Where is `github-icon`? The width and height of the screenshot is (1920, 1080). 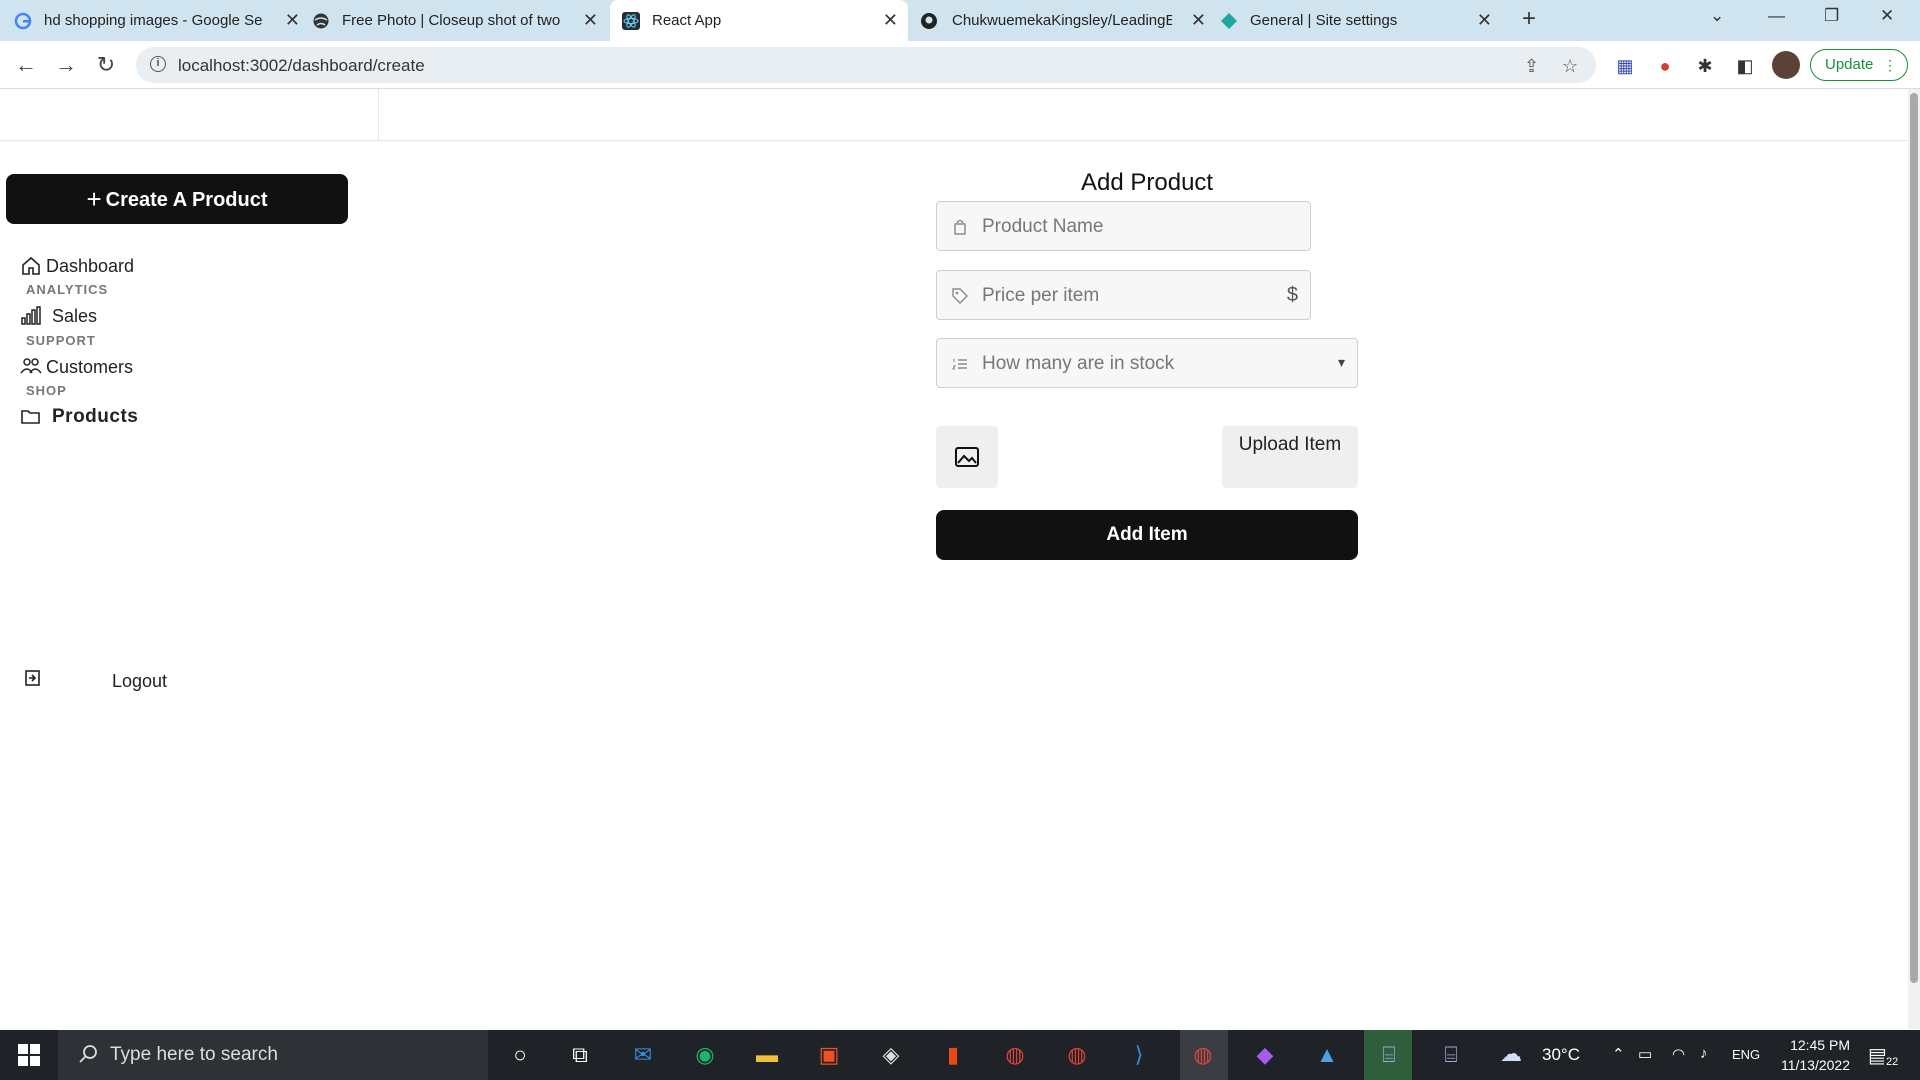
github-icon is located at coordinates (929, 21).